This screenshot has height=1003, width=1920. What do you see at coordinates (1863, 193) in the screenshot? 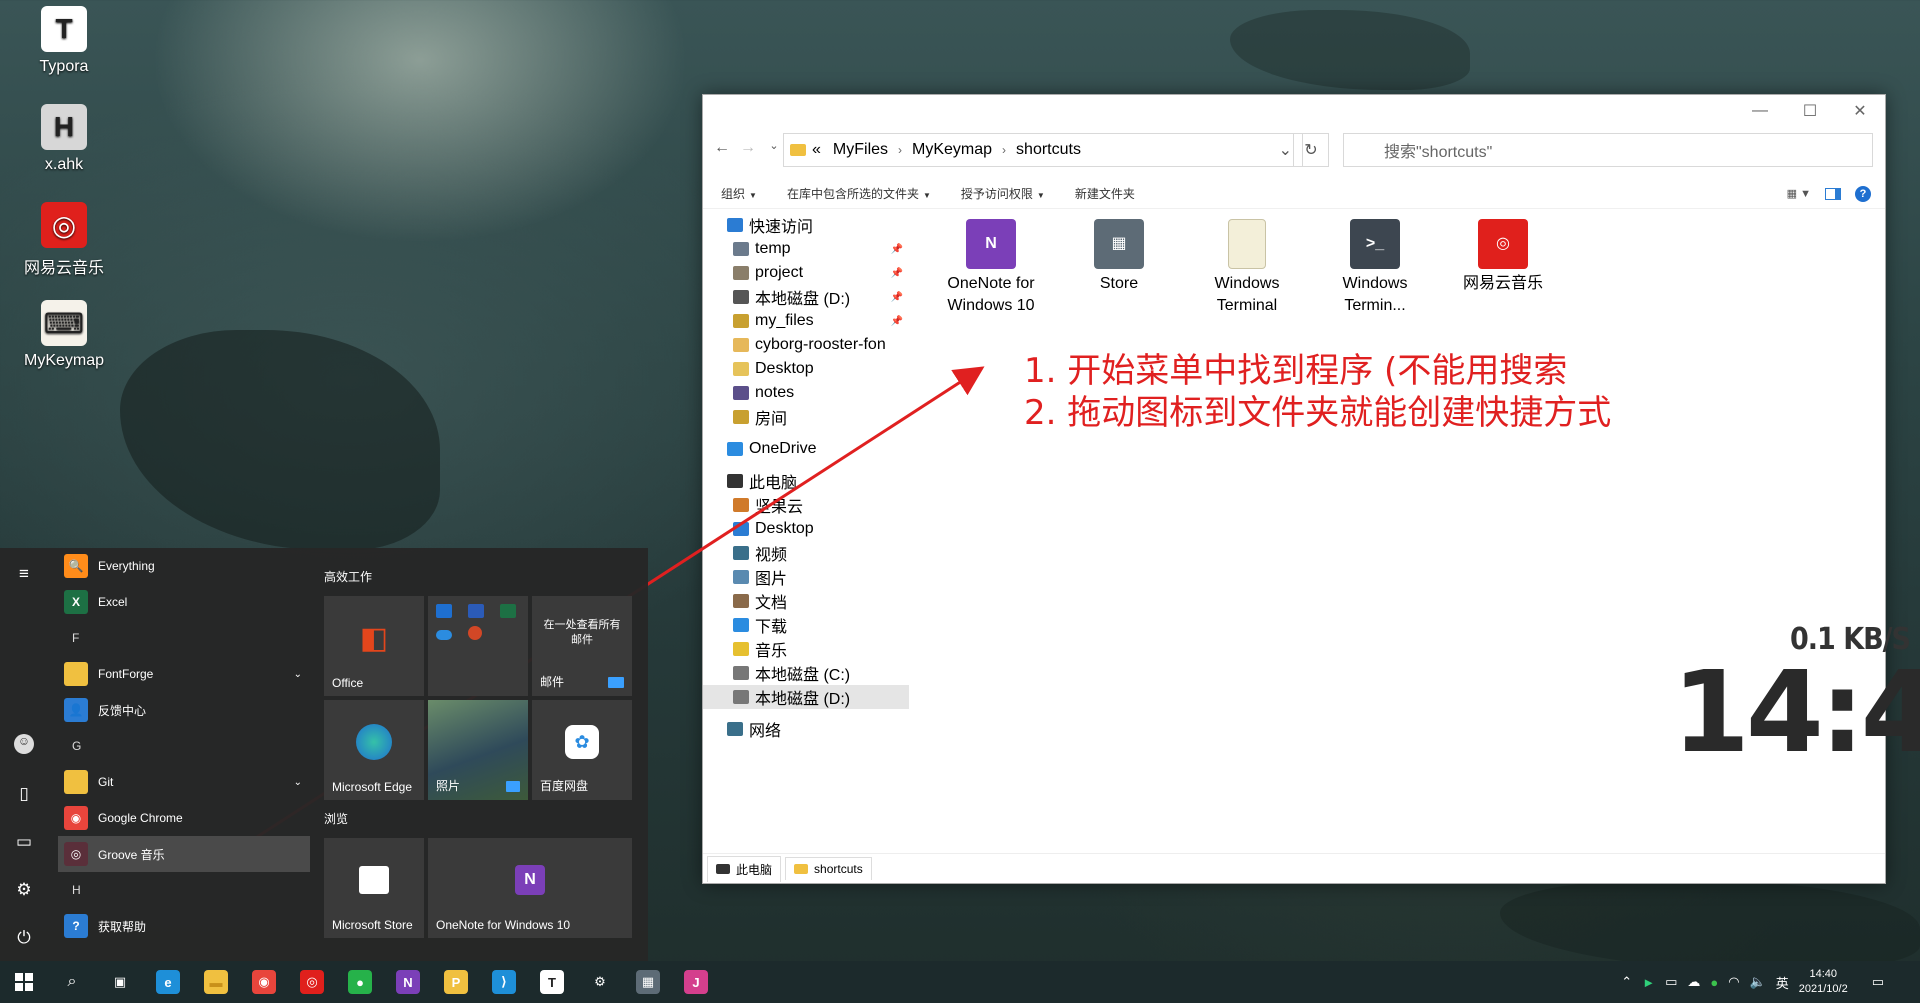
I see `help-icon: ?` at bounding box center [1863, 193].